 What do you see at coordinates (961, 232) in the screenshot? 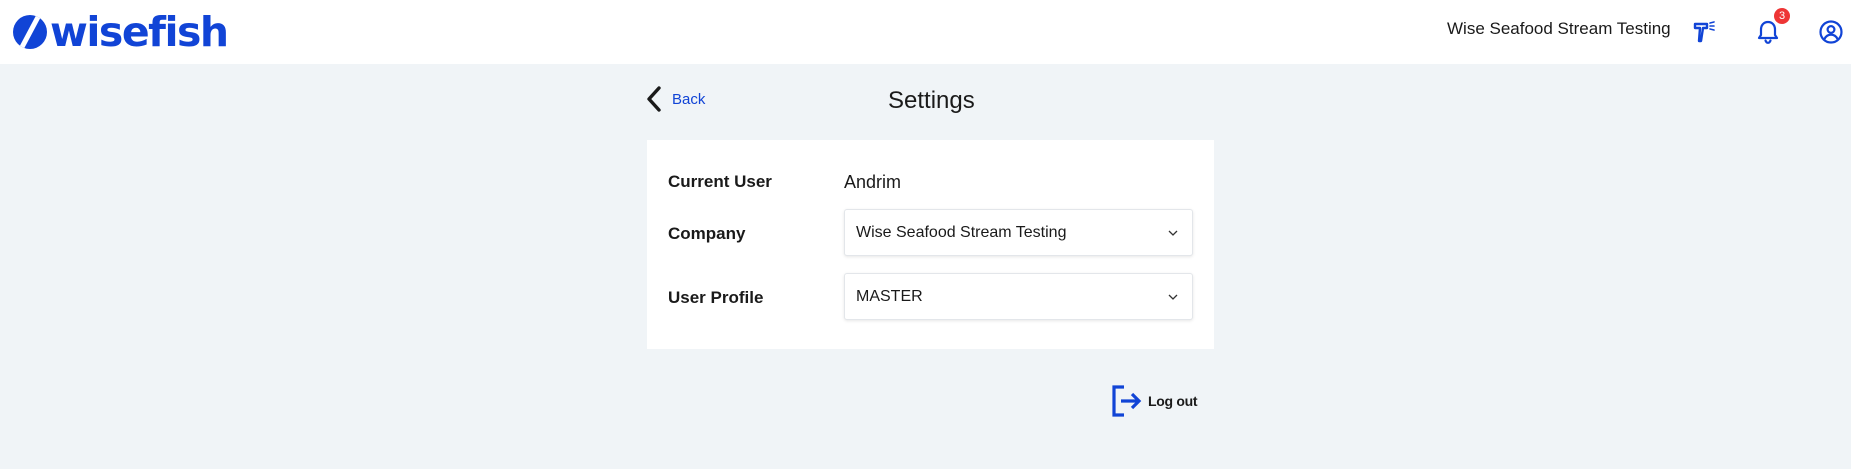
I see `company-select-value: Wise Seafood Stream Testing` at bounding box center [961, 232].